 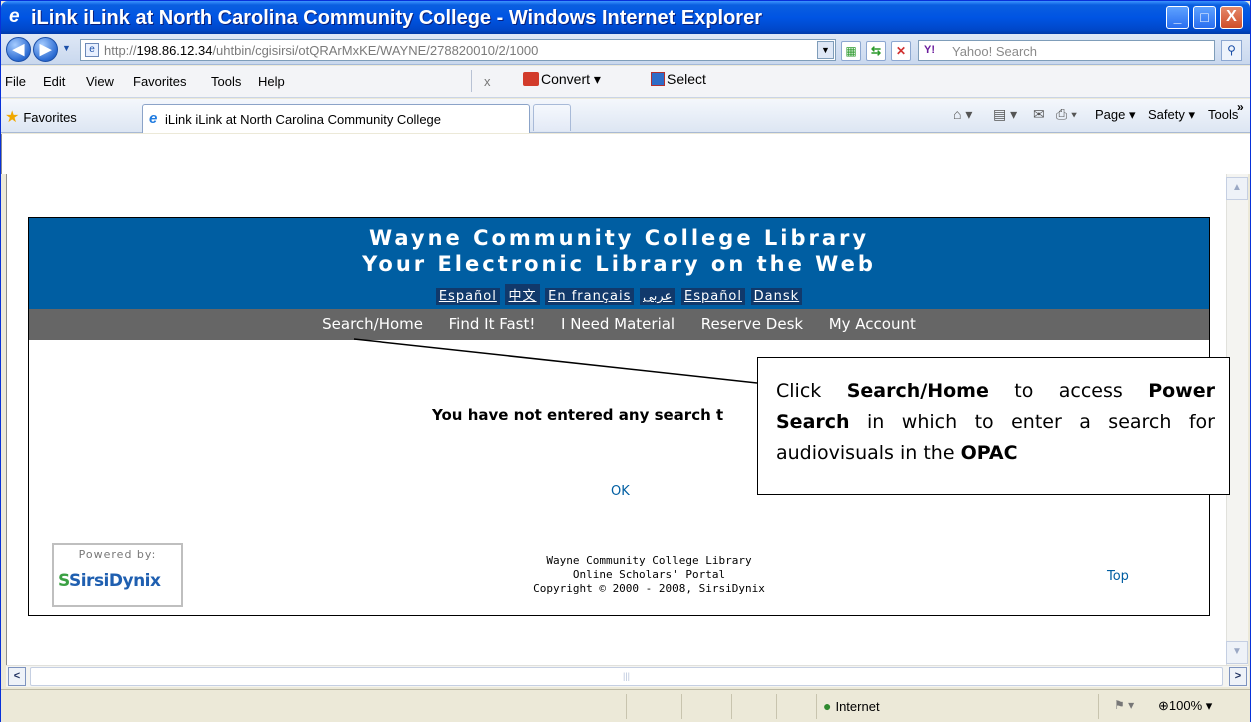 What do you see at coordinates (619, 238) in the screenshot?
I see `banner-title: Wayne Community College Library` at bounding box center [619, 238].